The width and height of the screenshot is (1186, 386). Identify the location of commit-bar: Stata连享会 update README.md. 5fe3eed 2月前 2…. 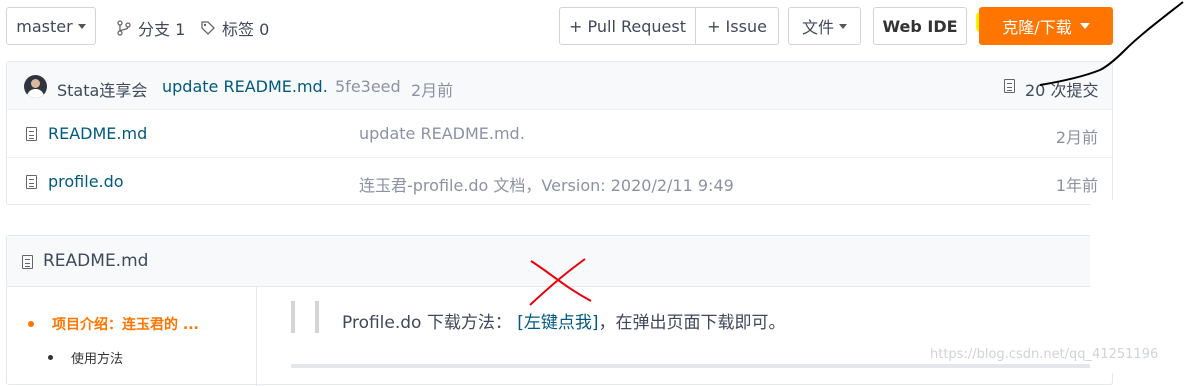
(559, 85).